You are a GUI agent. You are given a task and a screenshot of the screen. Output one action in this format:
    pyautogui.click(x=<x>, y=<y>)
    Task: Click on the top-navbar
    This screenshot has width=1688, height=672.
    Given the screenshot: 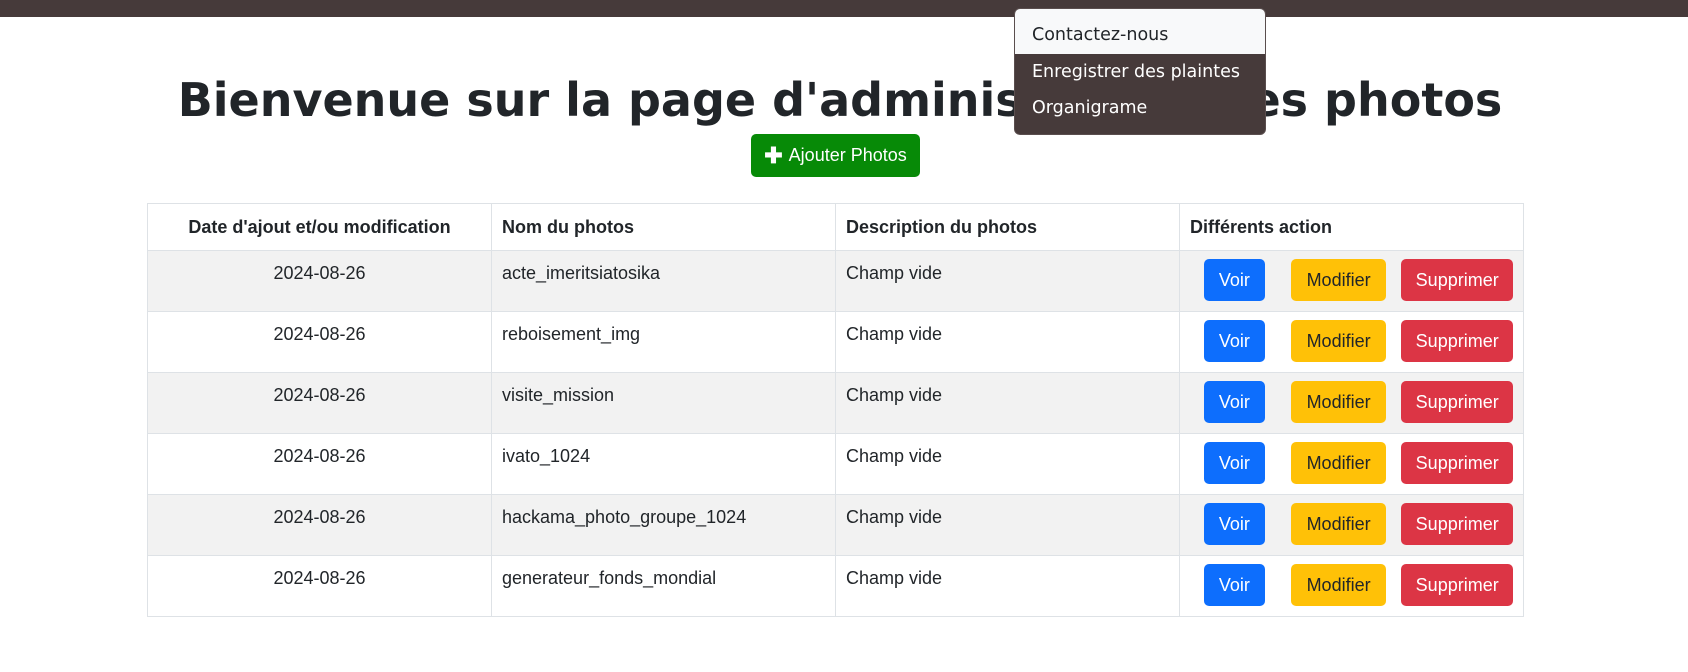 What is the action you would take?
    pyautogui.click(x=844, y=8)
    